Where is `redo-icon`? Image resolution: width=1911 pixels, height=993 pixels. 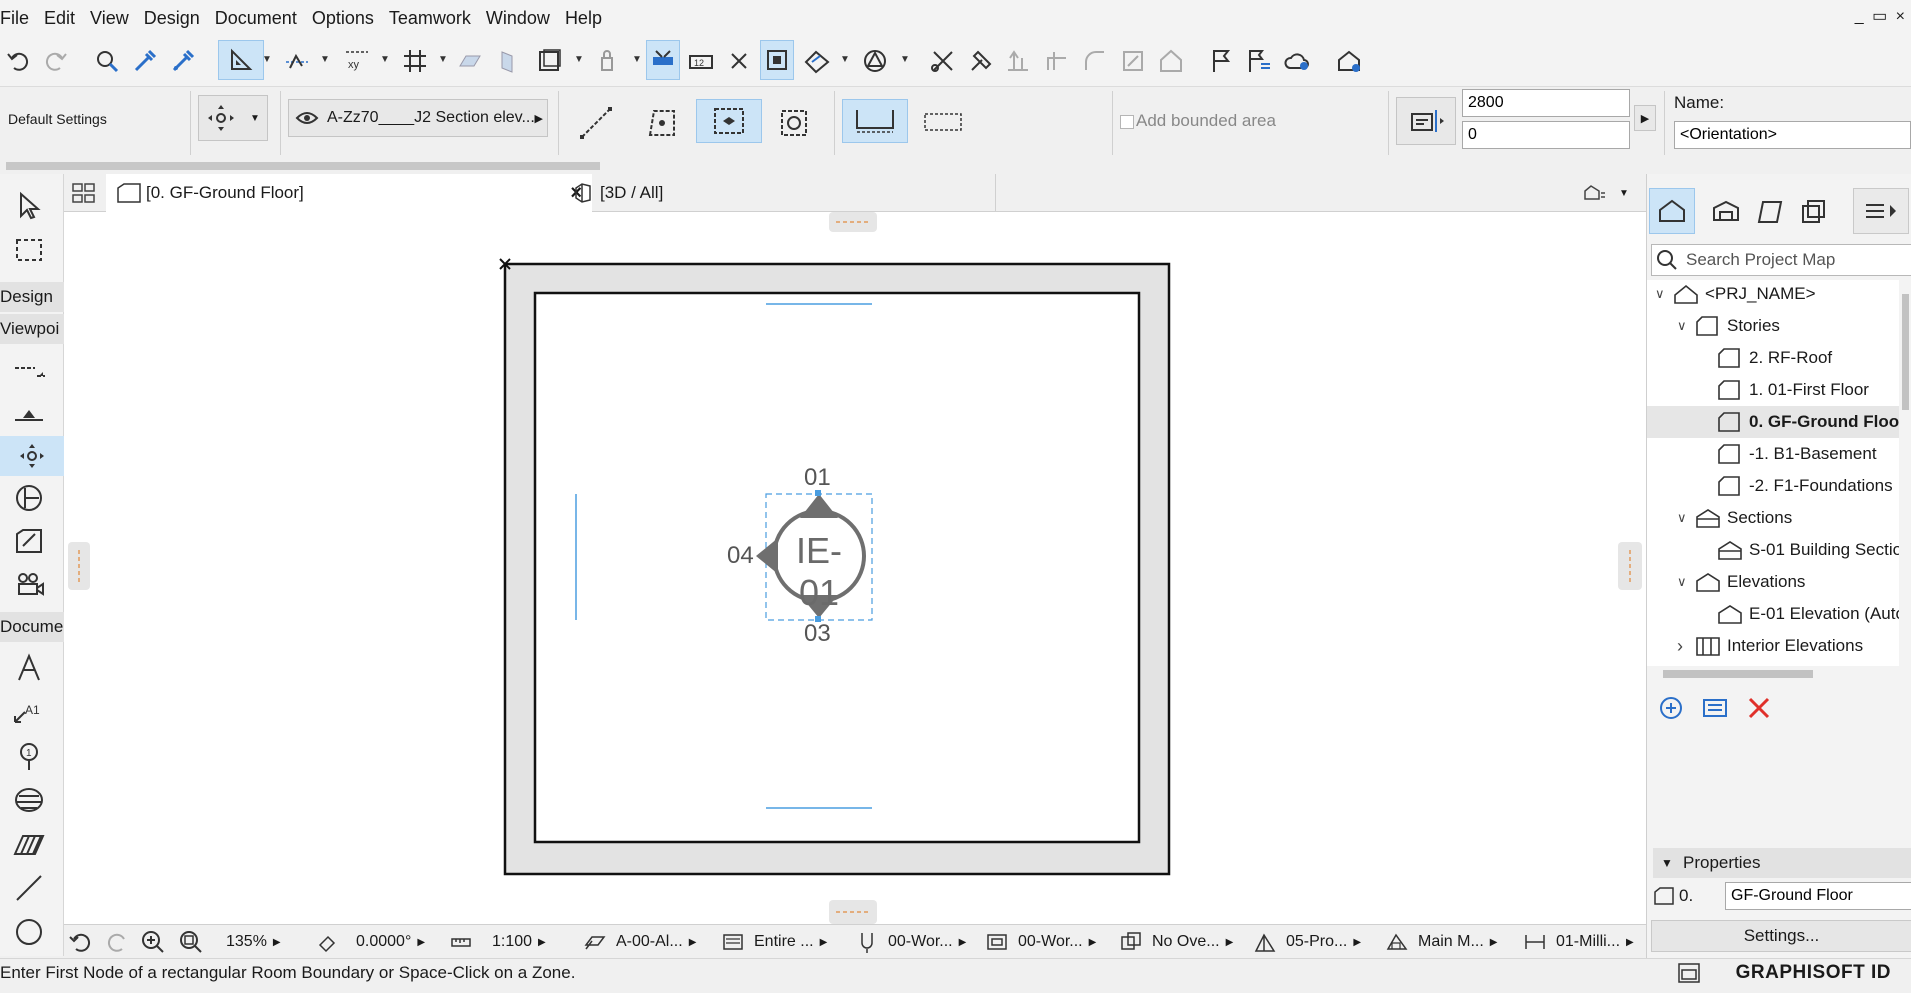 redo-icon is located at coordinates (55, 61).